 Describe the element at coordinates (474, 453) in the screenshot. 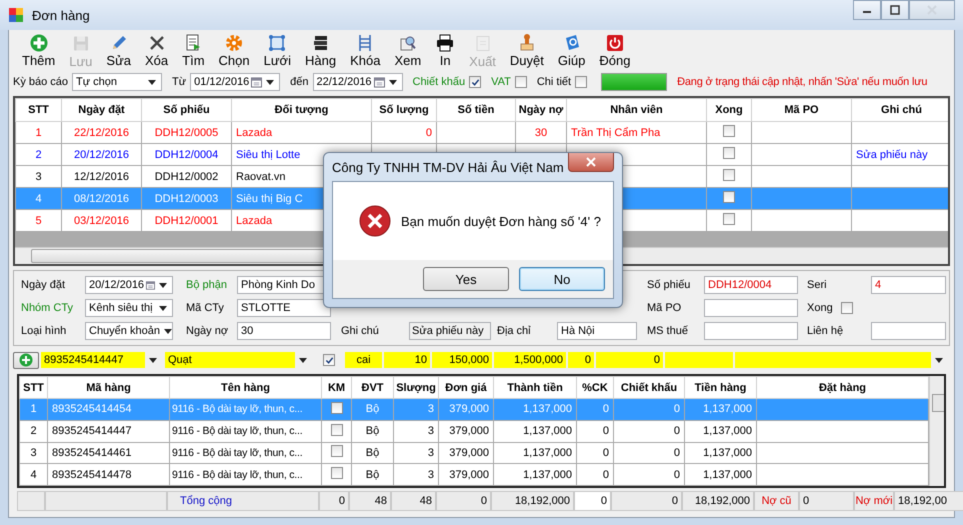

I see `table-row: 3 8935245414461 9116 - Bộ dài tay lỡ, thun, c... Bộ 3 379,000 1,137,000 0 0 1,137,000` at that location.